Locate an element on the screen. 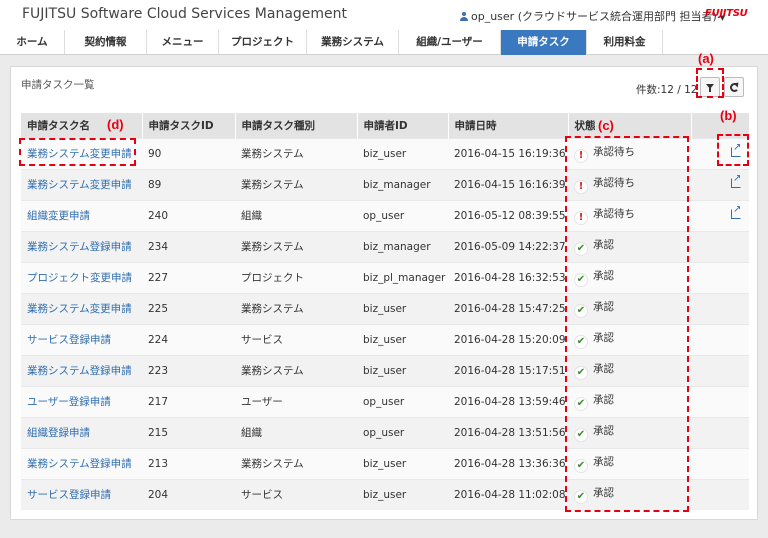 The width and height of the screenshot is (768, 538). task-id: 213 is located at coordinates (188, 463).